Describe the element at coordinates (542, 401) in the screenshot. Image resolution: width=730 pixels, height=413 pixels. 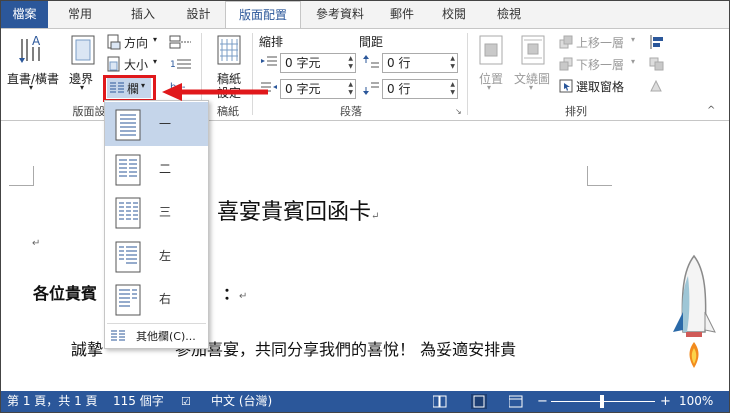
I see `zoom-out-icon: −` at that location.